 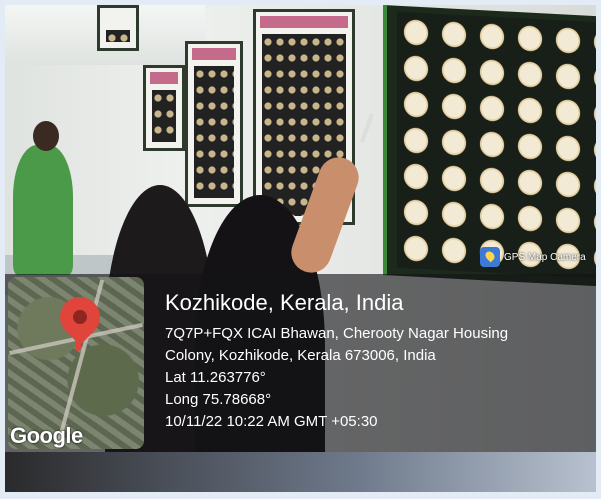 I want to click on address-line-2: Colony, Kozhikode, Kerala 673006, India, so click(x=300, y=355).